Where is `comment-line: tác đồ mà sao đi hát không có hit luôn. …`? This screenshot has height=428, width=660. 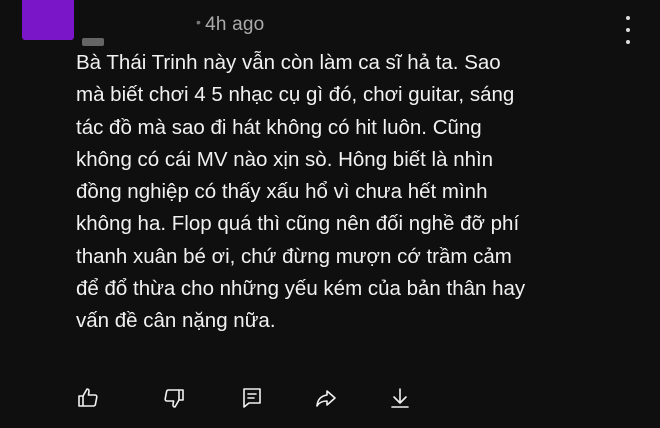 comment-line: tác đồ mà sao đi hát không có hit luôn. … is located at coordinates (279, 127).